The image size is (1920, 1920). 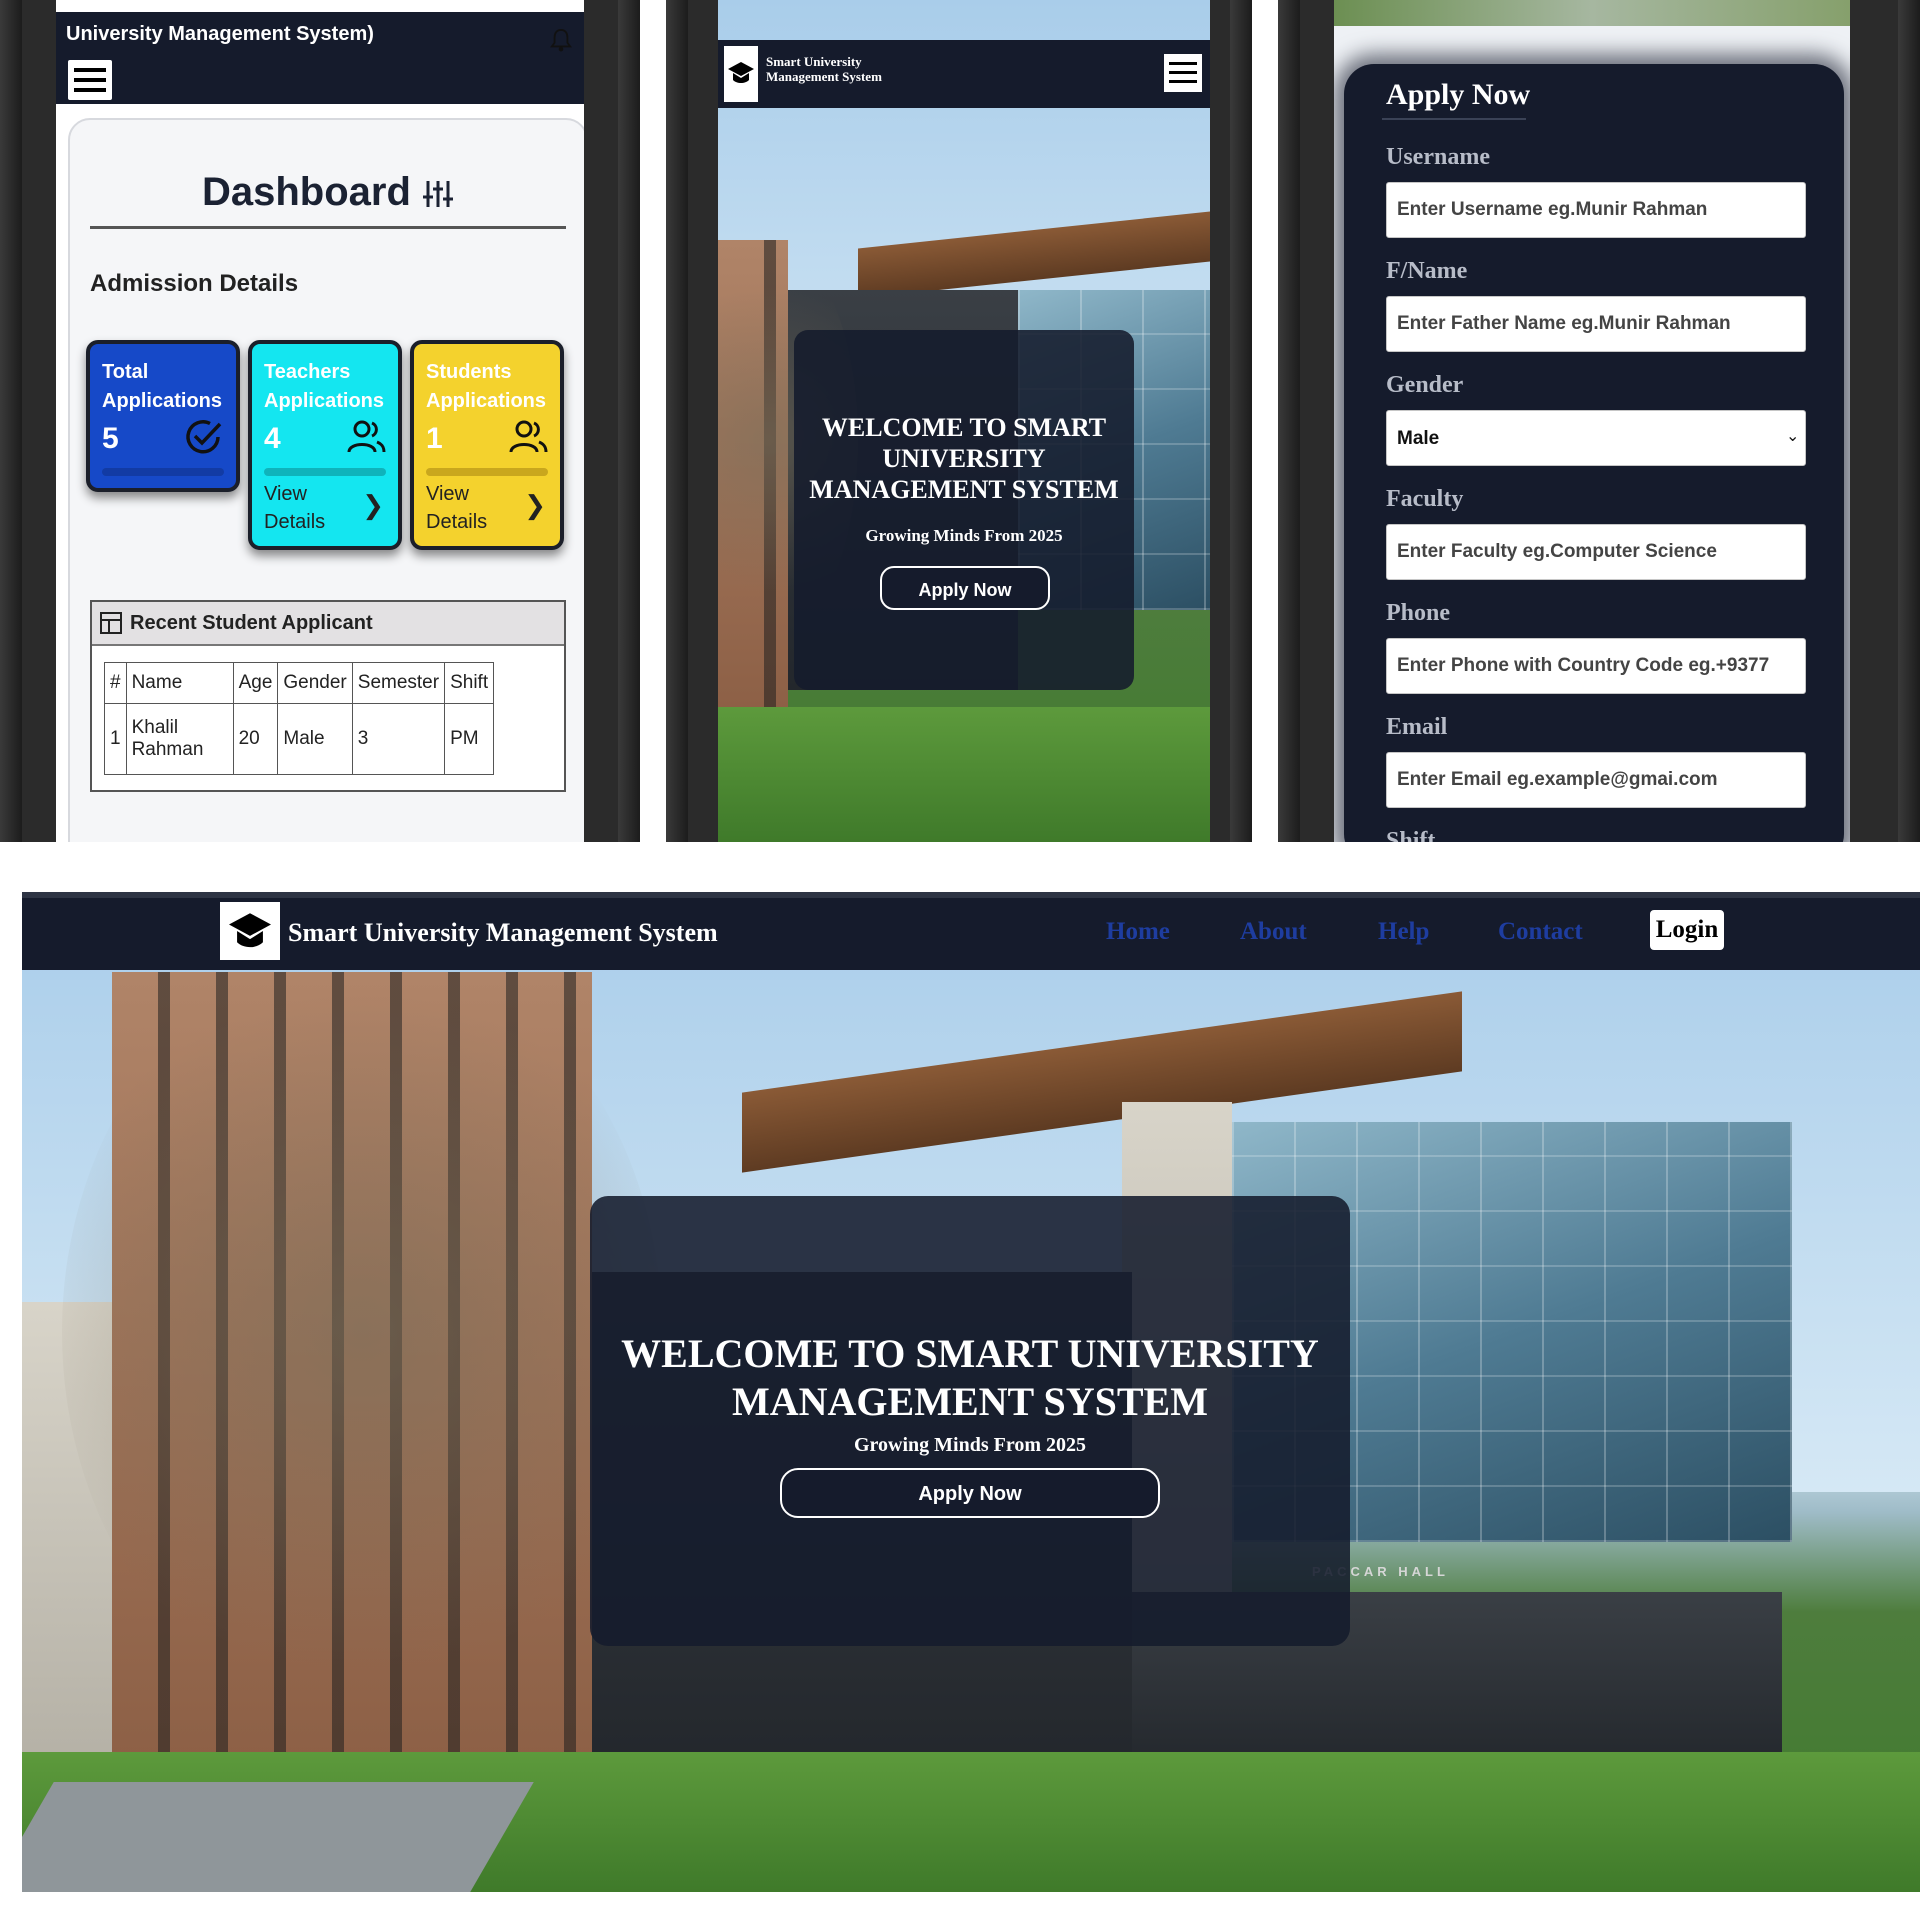 I want to click on stat-label-line: Total, so click(x=125, y=372).